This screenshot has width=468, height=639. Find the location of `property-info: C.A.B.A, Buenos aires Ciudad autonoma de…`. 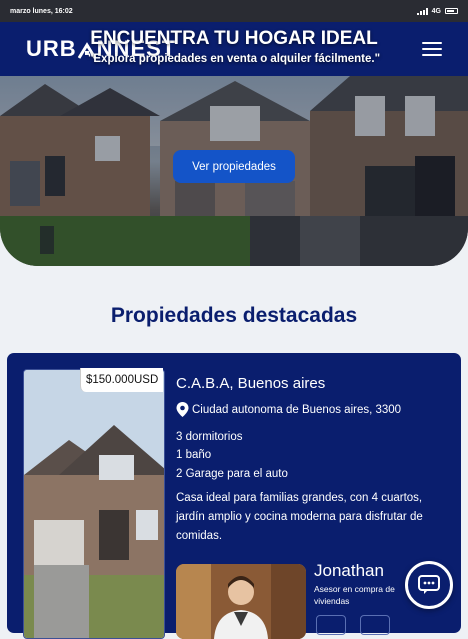

property-info: C.A.B.A, Buenos aires Ciudad autonoma de… is located at coordinates (299, 458).